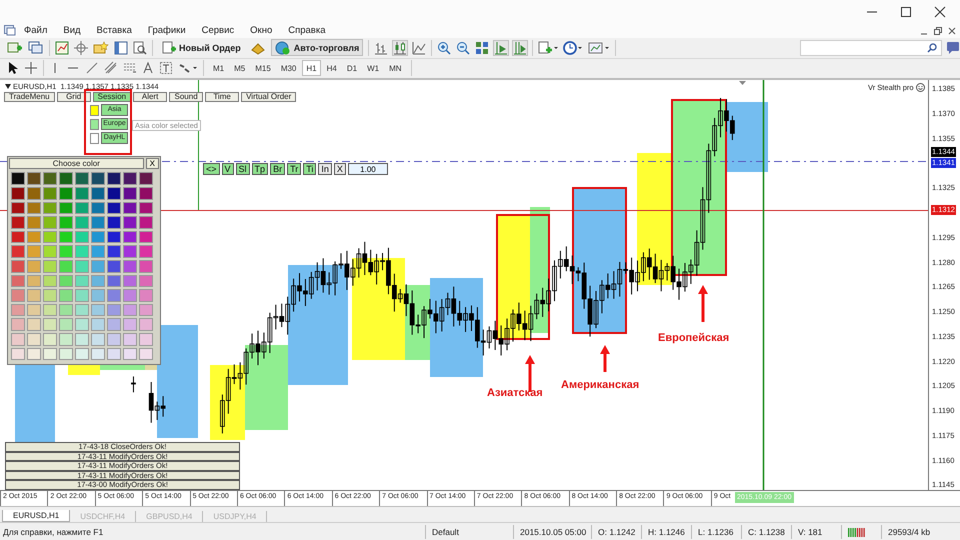 Image resolution: width=960 pixels, height=540 pixels. What do you see at coordinates (600, 385) in the screenshot?
I see `session-label: Американская` at bounding box center [600, 385].